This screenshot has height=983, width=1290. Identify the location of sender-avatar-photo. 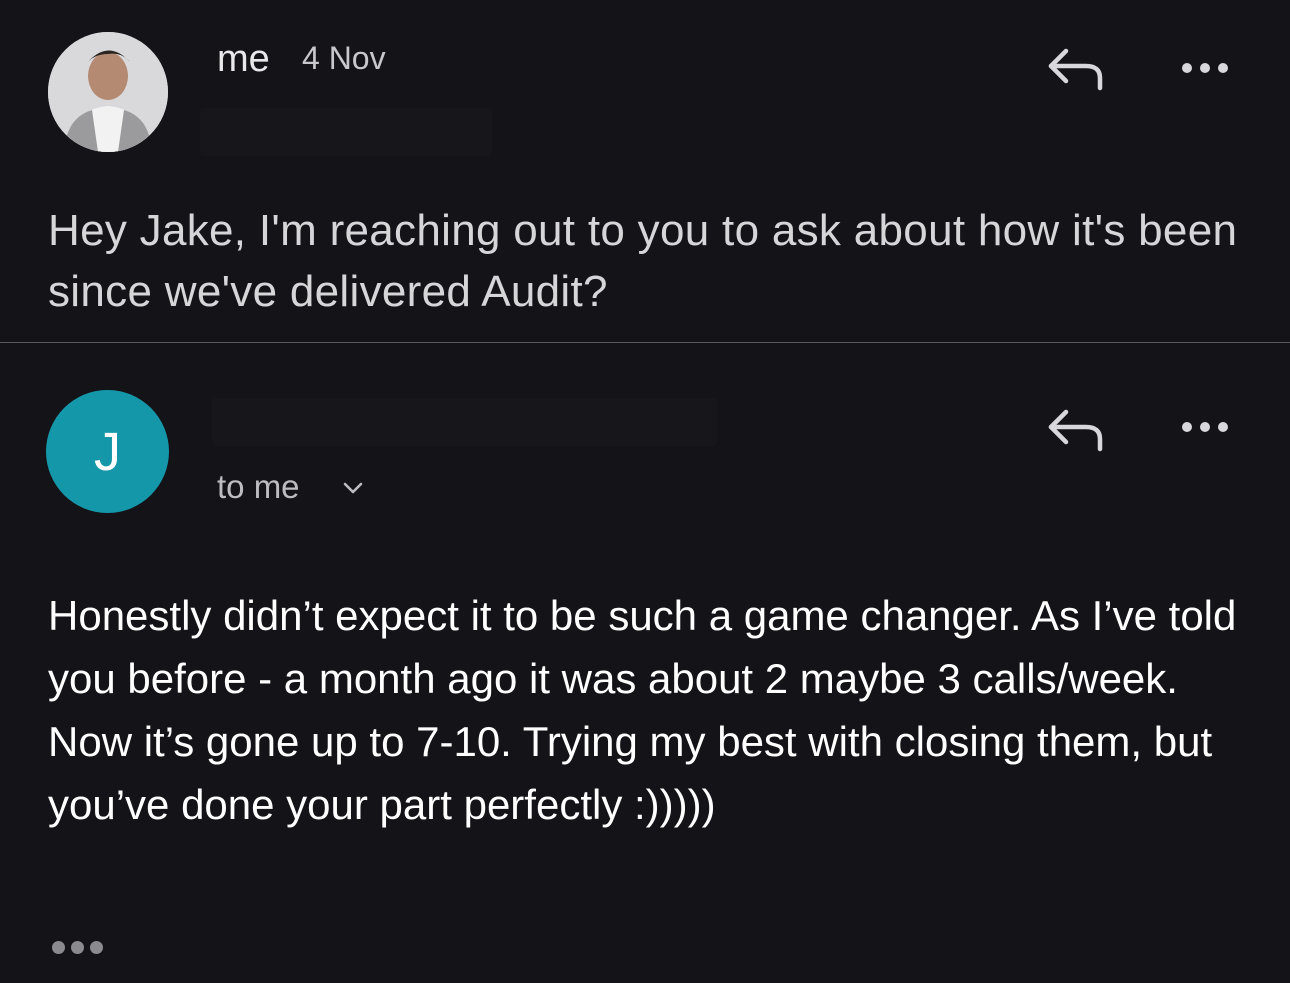
(108, 92).